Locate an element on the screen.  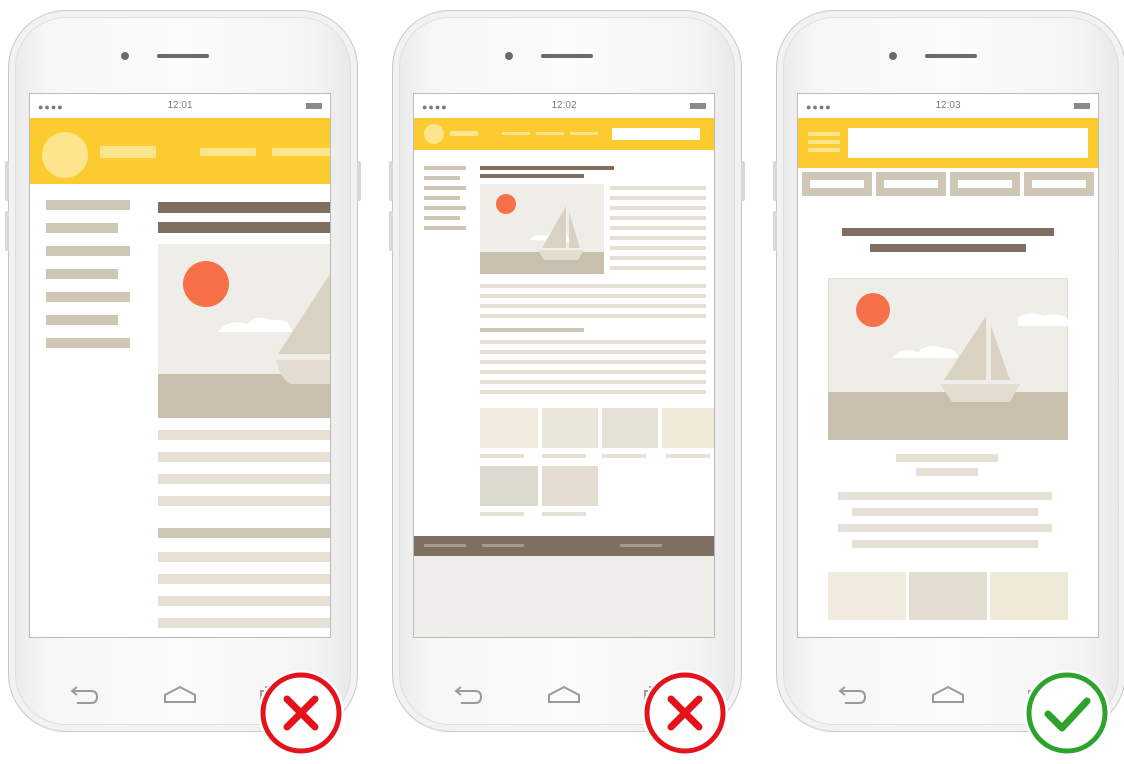
check-icon is located at coordinates (1067, 713).